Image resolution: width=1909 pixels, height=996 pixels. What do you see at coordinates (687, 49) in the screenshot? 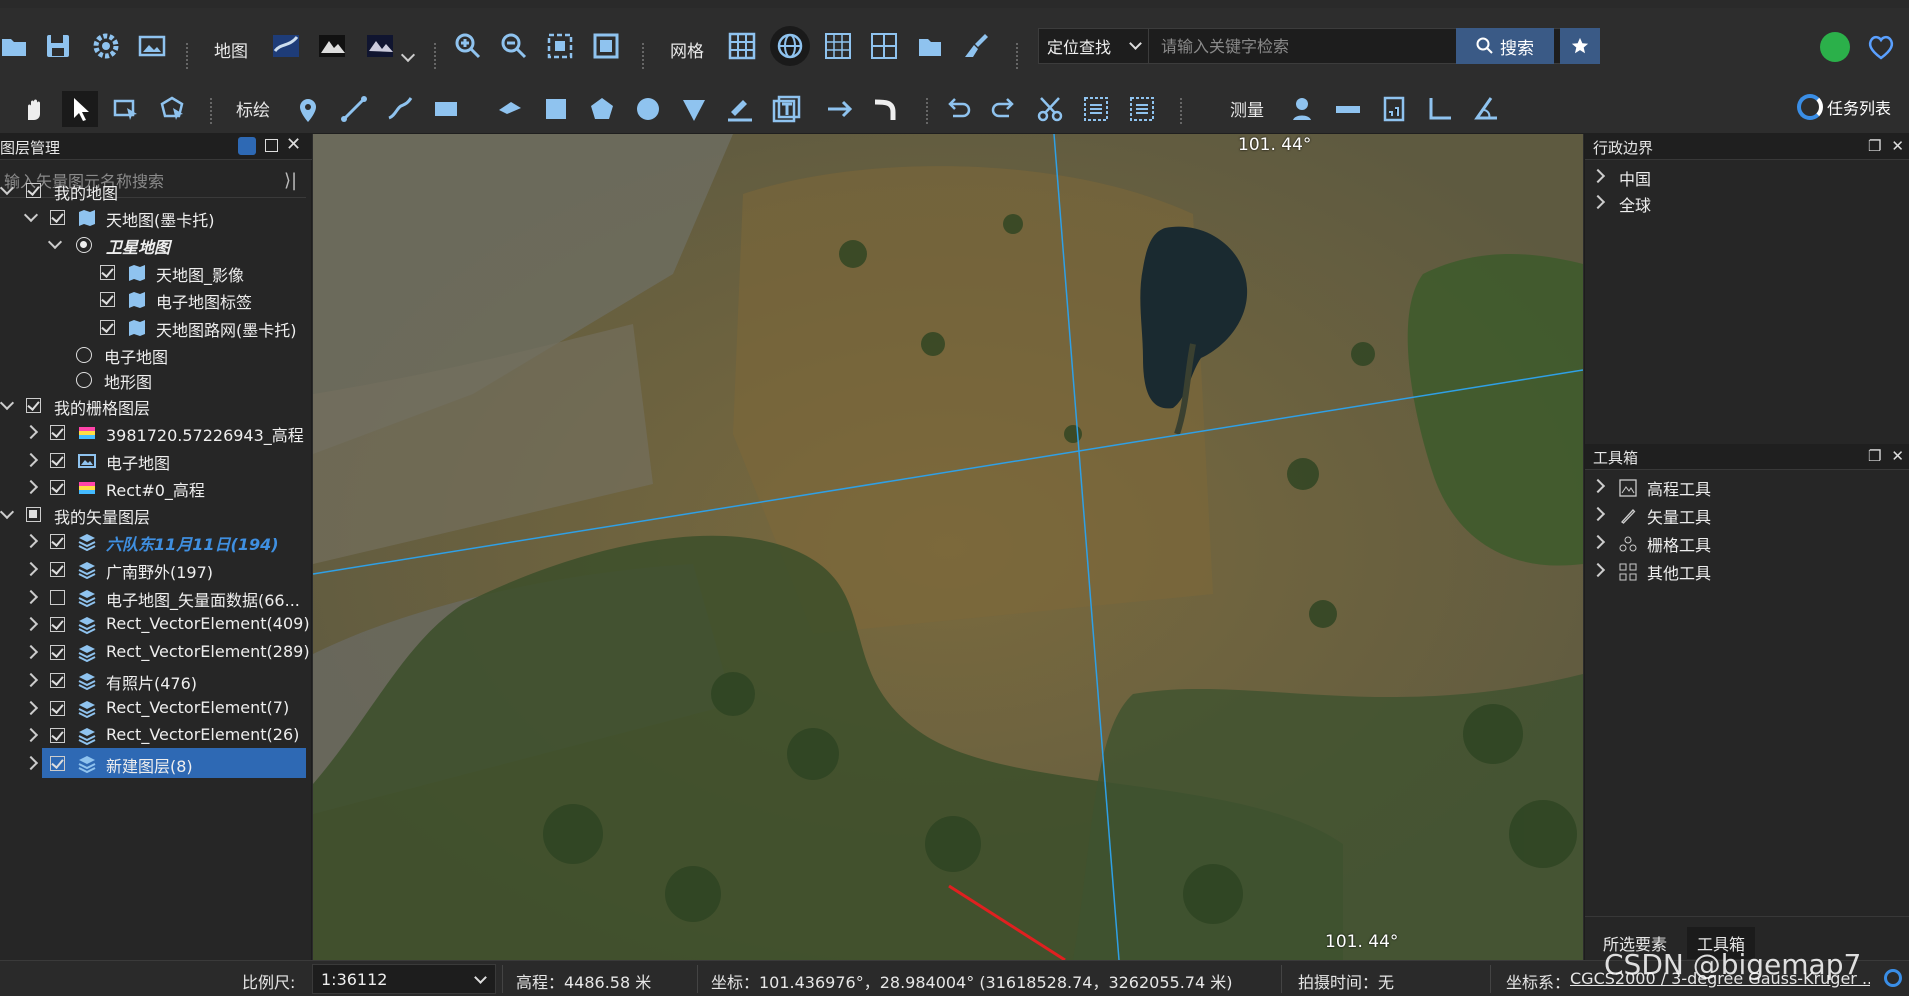
I see `grid-label: 网格` at bounding box center [687, 49].